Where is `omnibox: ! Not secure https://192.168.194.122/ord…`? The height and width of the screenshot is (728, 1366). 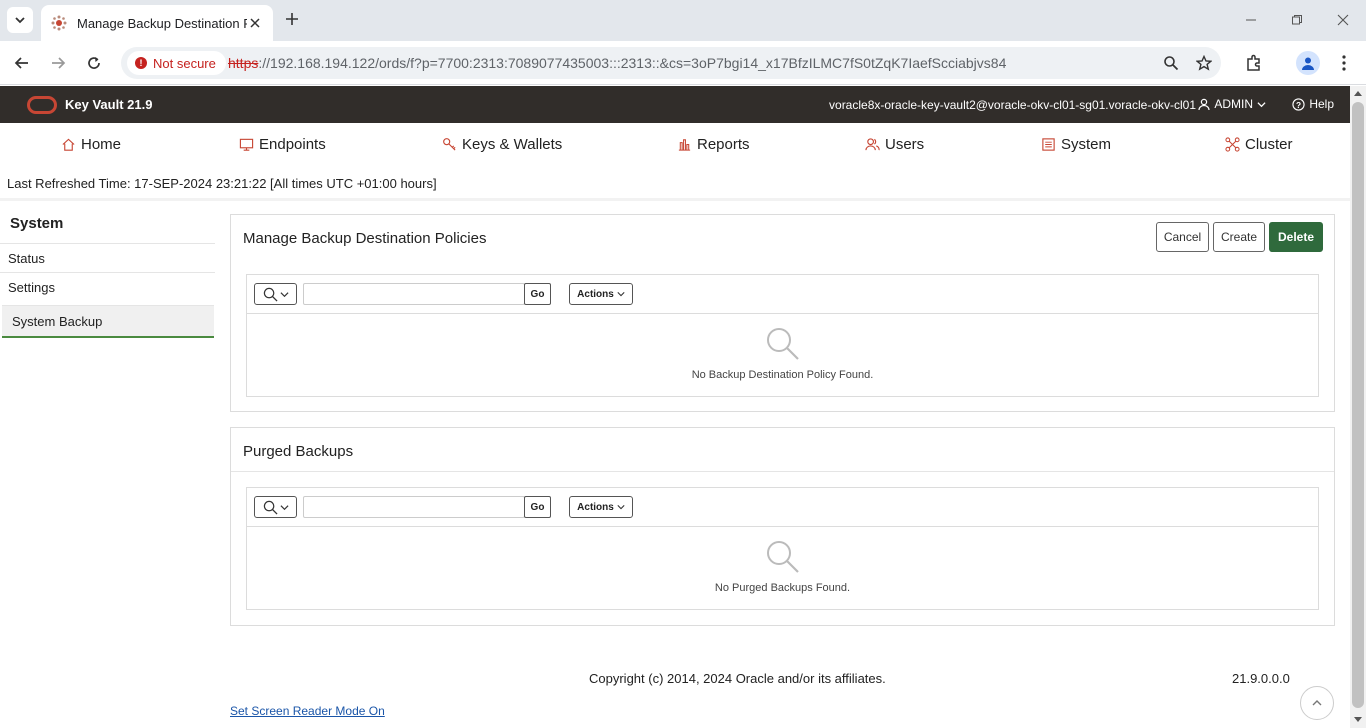
omnibox: ! Not secure https://192.168.194.122/ord… is located at coordinates (671, 63).